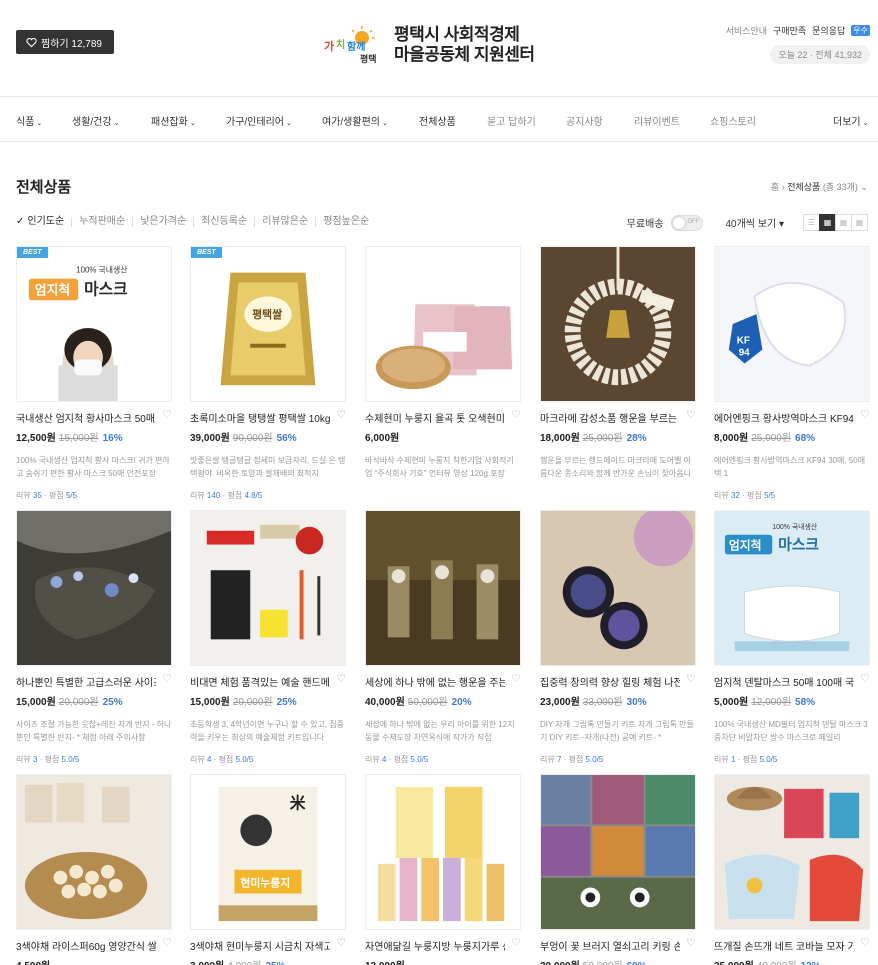  What do you see at coordinates (173, 120) in the screenshot?
I see `nav-item-fashion: 패션잡화 ⌄` at bounding box center [173, 120].